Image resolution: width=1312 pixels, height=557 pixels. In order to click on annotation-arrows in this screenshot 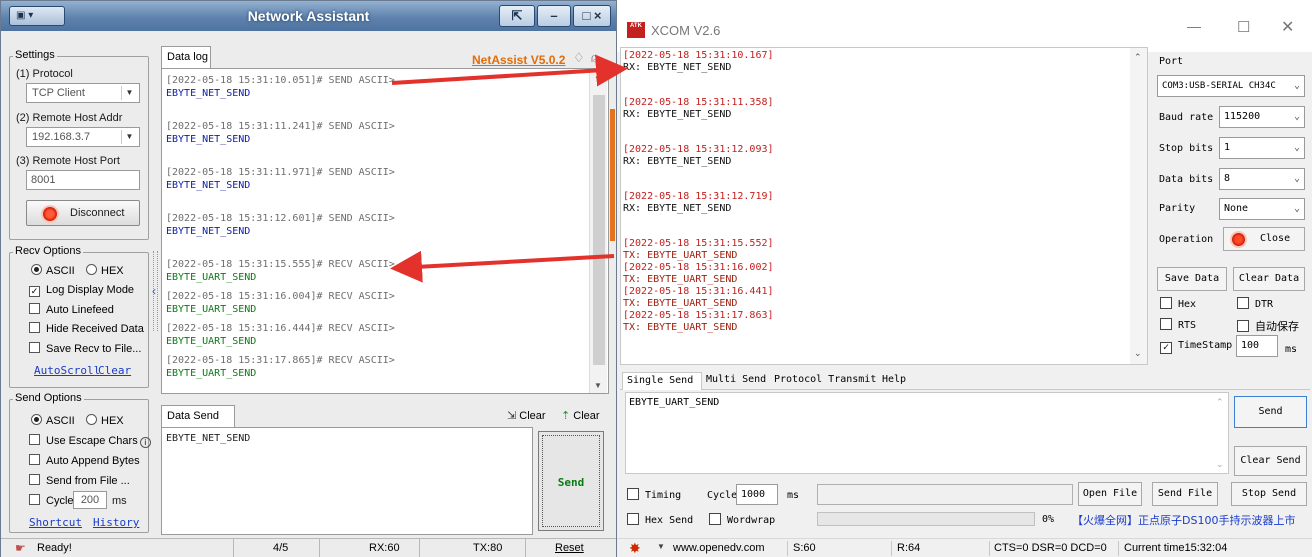, I will do `click(509, 168)`.